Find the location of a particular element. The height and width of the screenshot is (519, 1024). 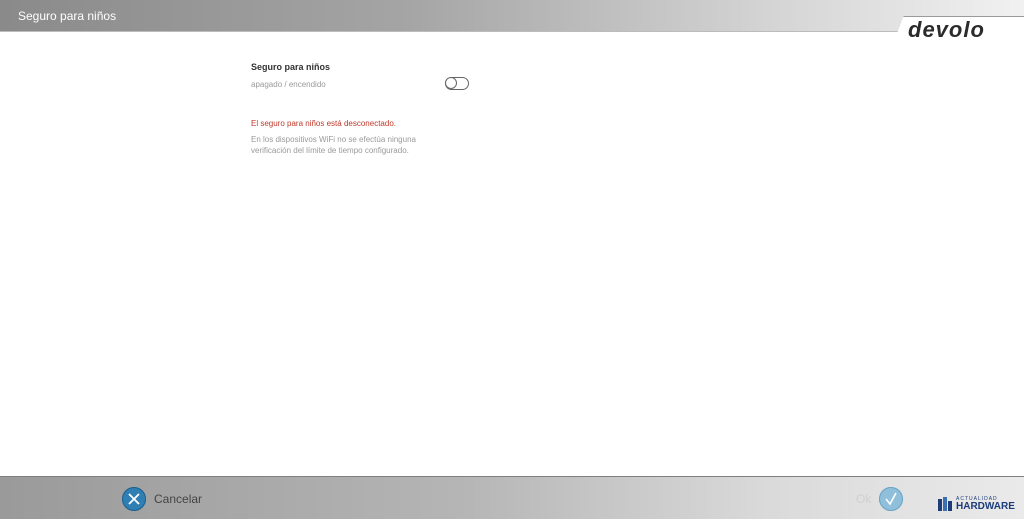

child-lock-toggle is located at coordinates (457, 83).